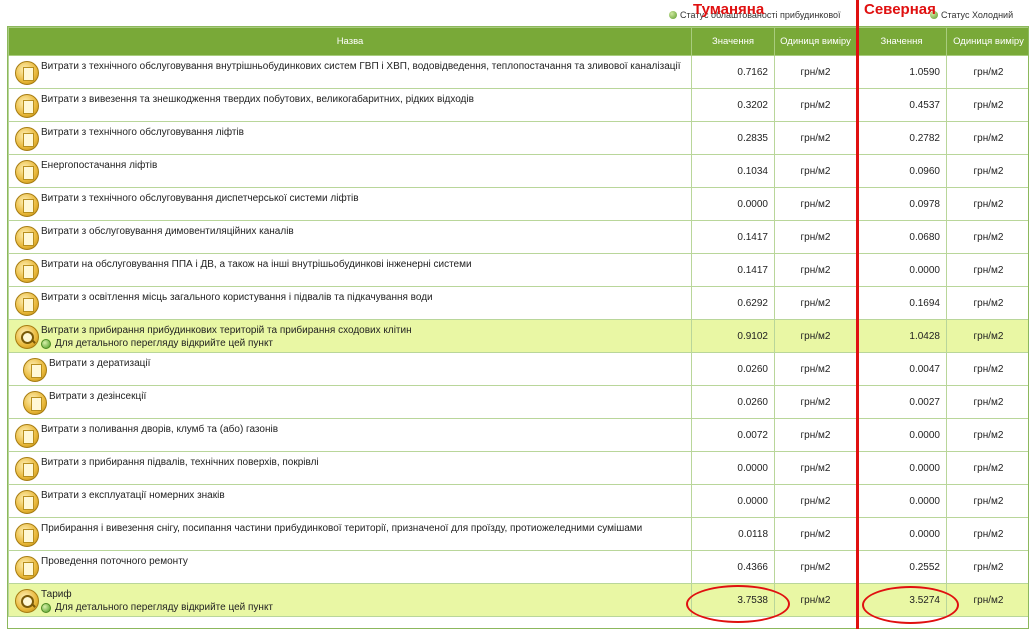  I want to click on header-value-1: Значення, so click(733, 41).